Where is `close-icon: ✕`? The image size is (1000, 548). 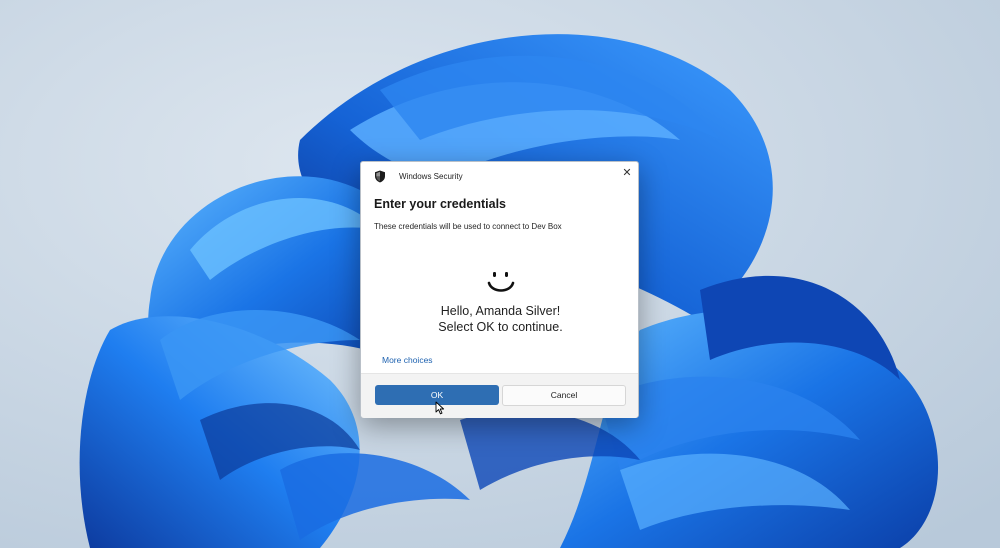
close-icon: ✕ is located at coordinates (627, 173).